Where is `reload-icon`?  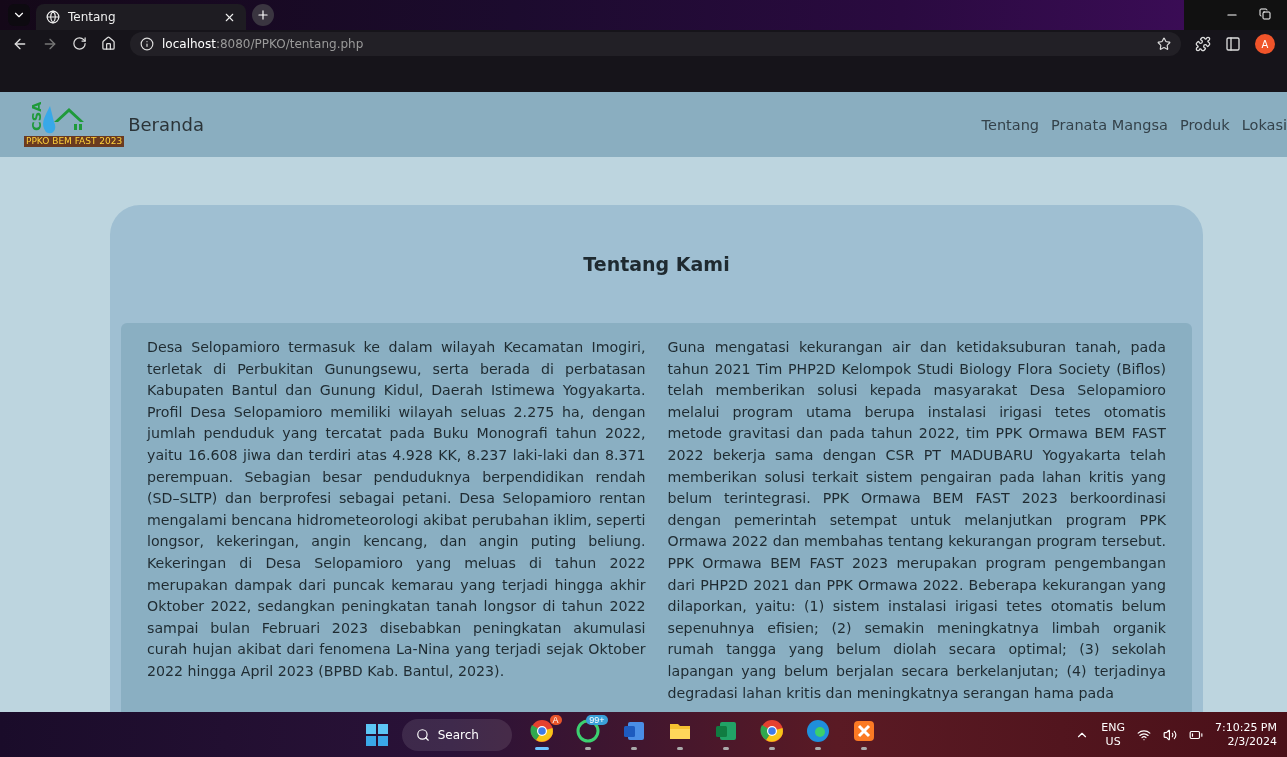
reload-icon is located at coordinates (79, 43).